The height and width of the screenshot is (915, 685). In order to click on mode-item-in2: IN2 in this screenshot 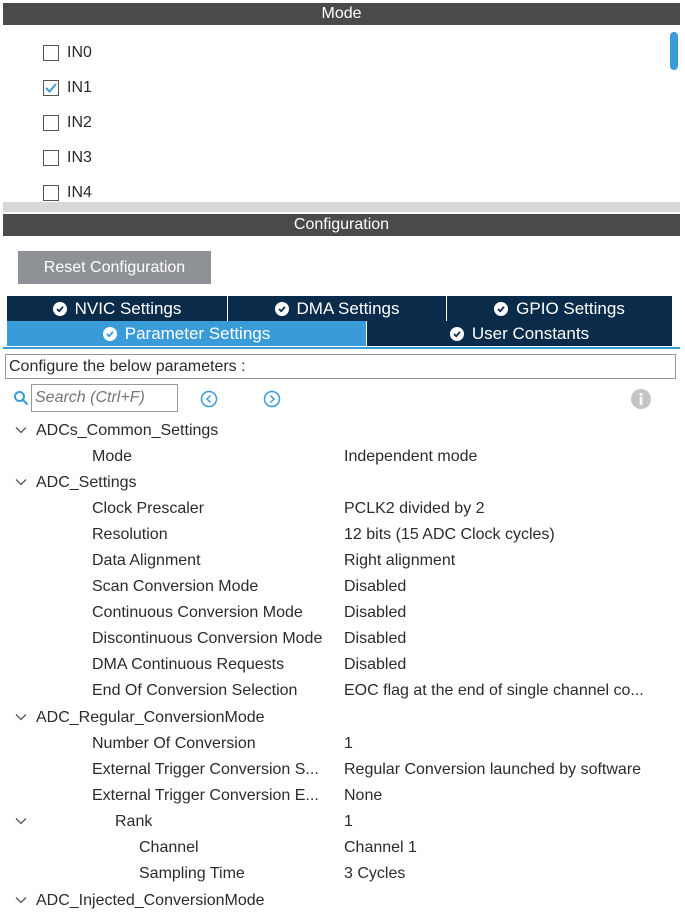, I will do `click(67, 123)`.